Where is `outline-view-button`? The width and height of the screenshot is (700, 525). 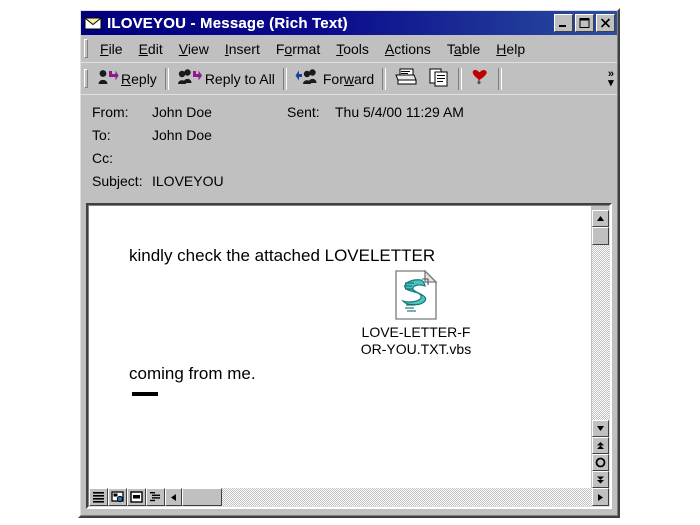 outline-view-button is located at coordinates (155, 497).